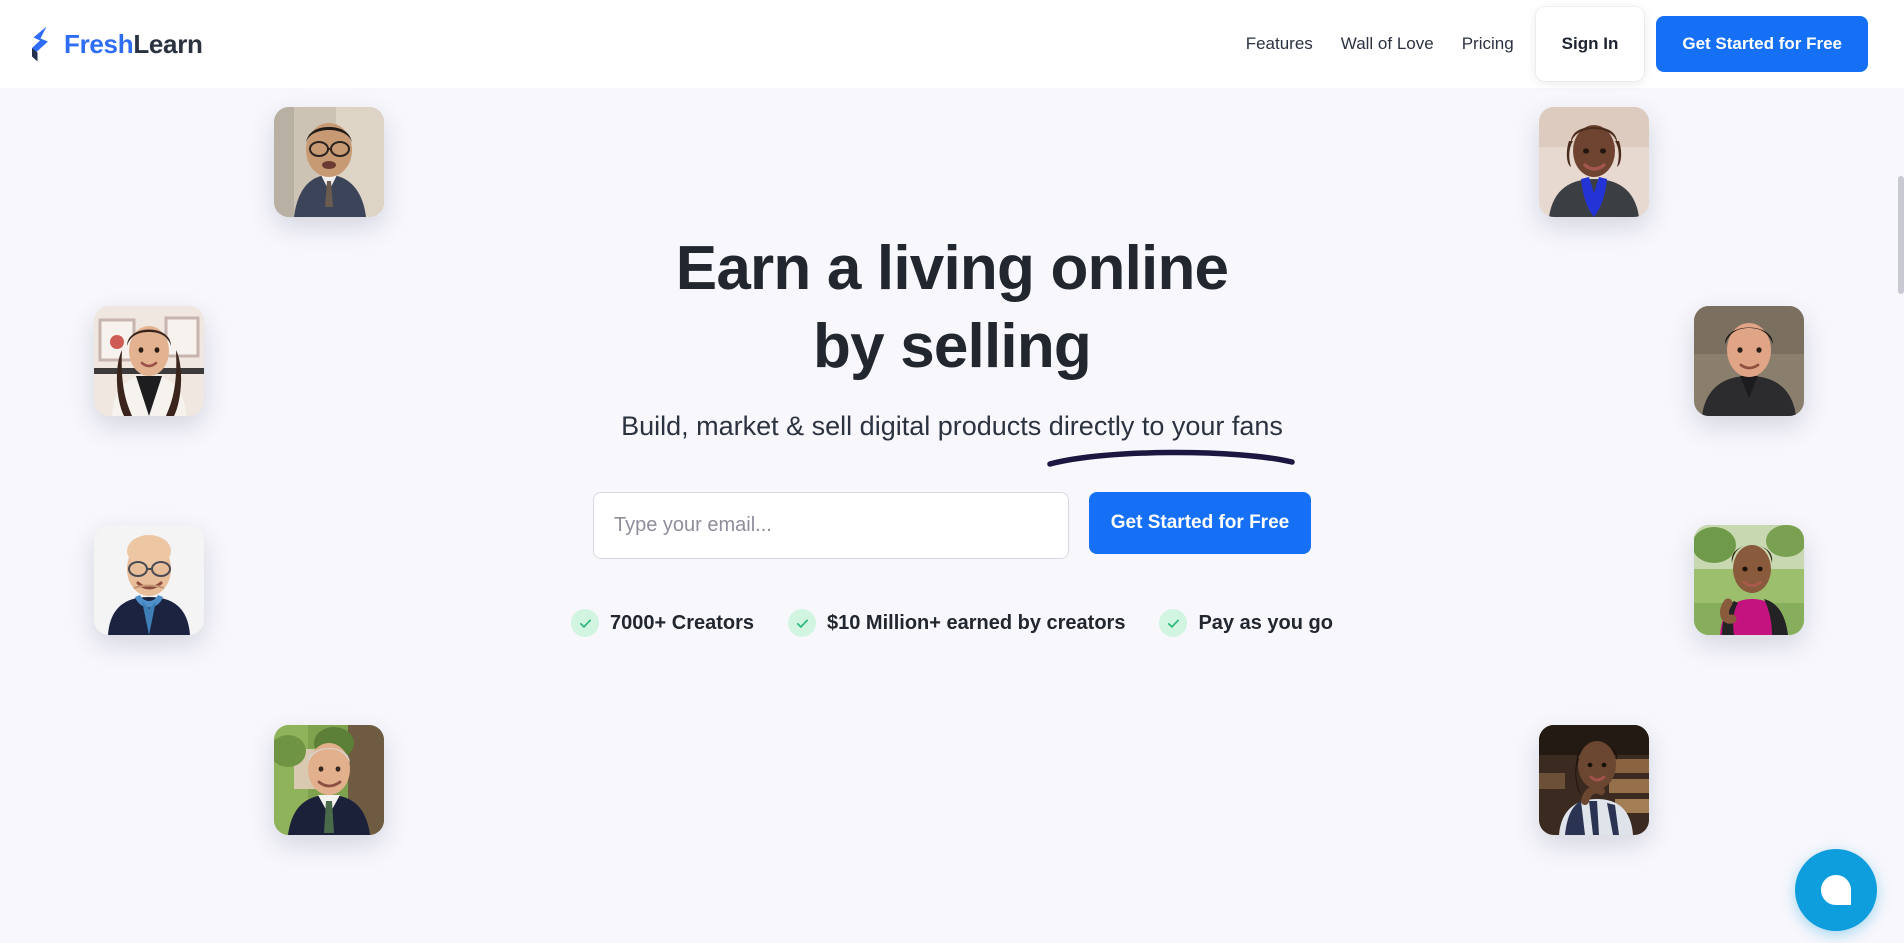  I want to click on underline-swoosh-icon, so click(1171, 458).